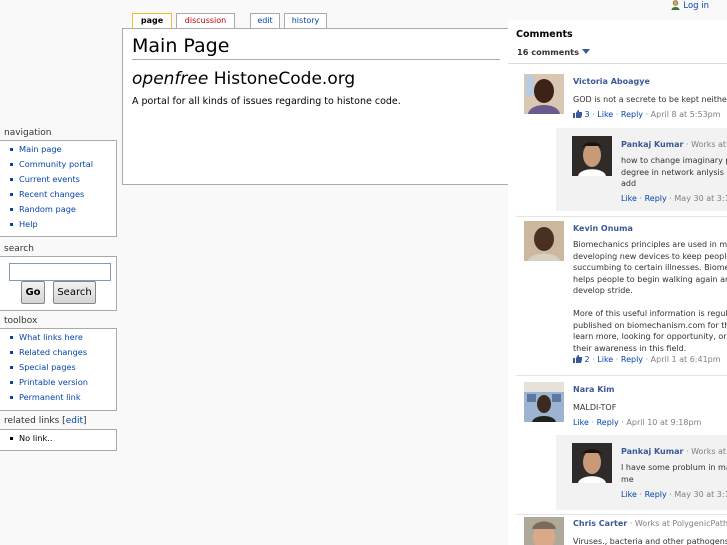 The width and height of the screenshot is (727, 545). I want to click on comment-text-line: developing new devices to keep people f, so click(650, 256).